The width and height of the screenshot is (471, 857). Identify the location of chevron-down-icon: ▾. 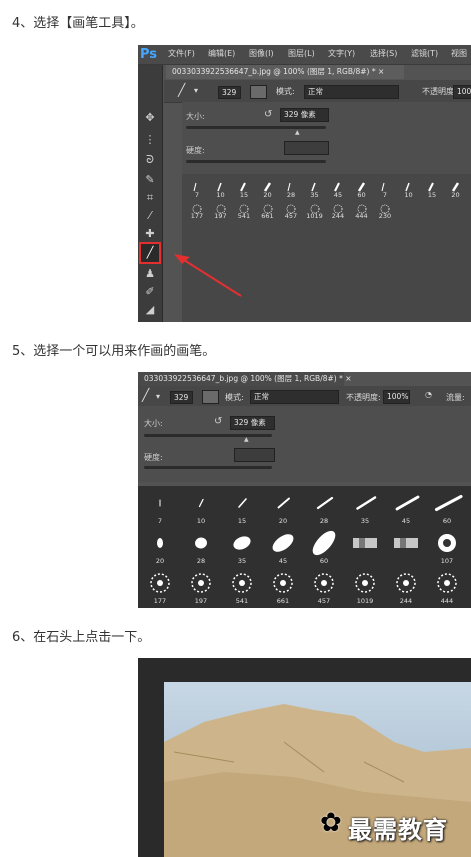
(158, 396).